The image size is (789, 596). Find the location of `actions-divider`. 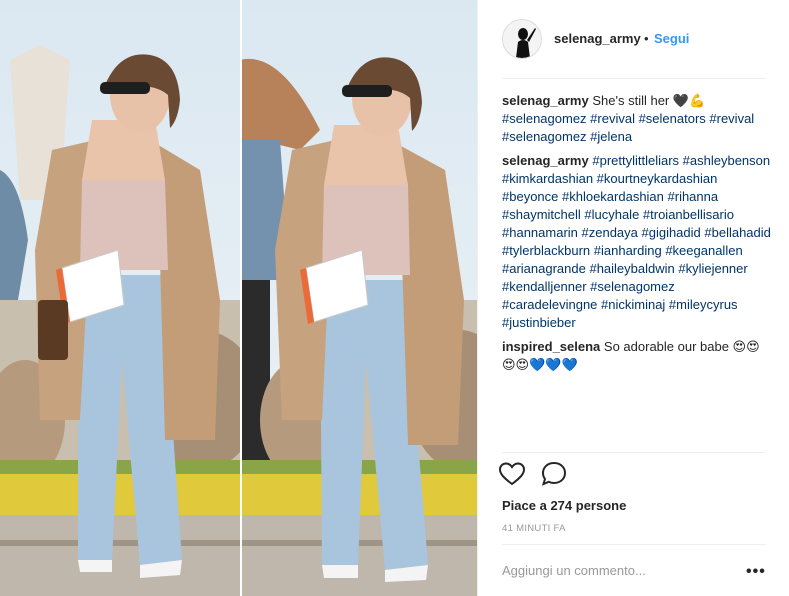

actions-divider is located at coordinates (634, 452).